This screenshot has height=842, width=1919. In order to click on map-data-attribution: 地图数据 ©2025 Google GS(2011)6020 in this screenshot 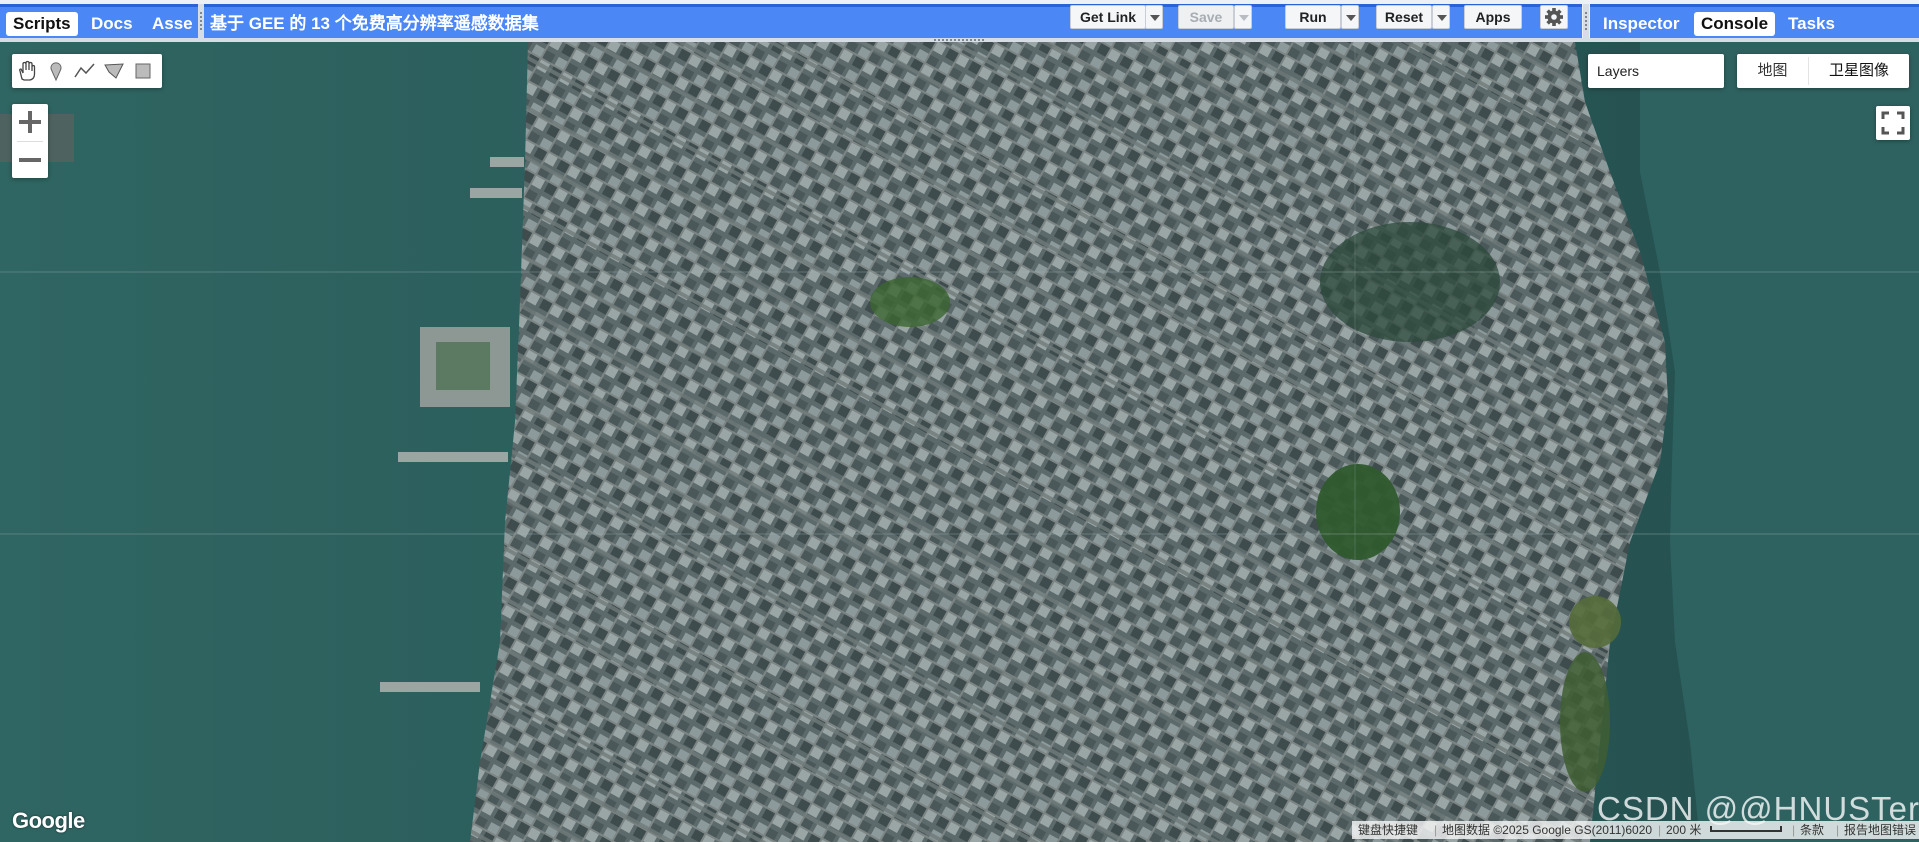, I will do `click(1547, 830)`.